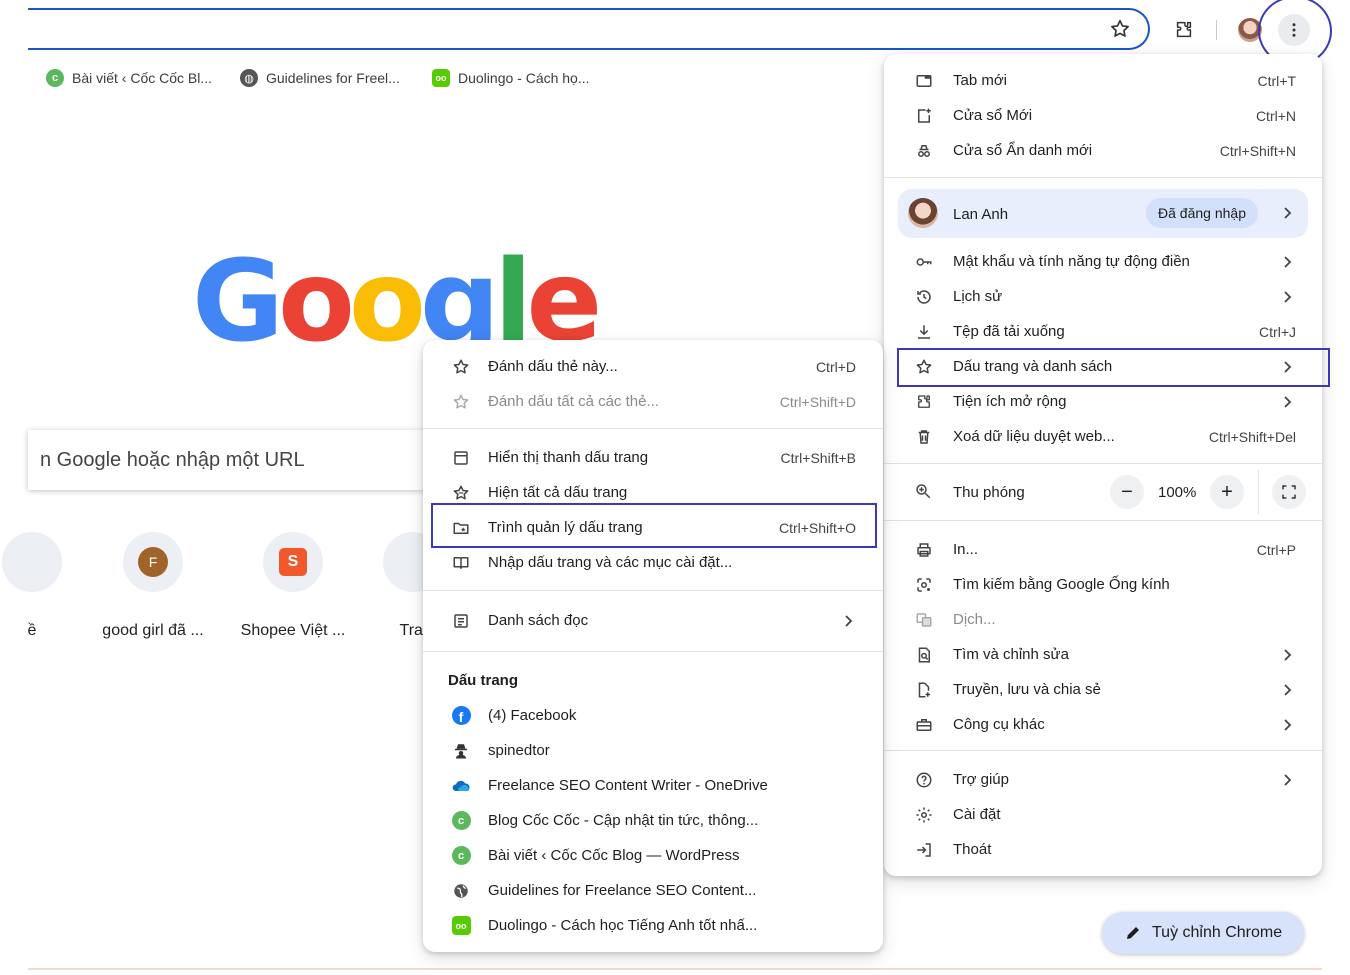 This screenshot has height=975, width=1350. Describe the element at coordinates (1071, 261) in the screenshot. I see `menu-item-label: Mật khẩu và tính năng tự động điền` at that location.